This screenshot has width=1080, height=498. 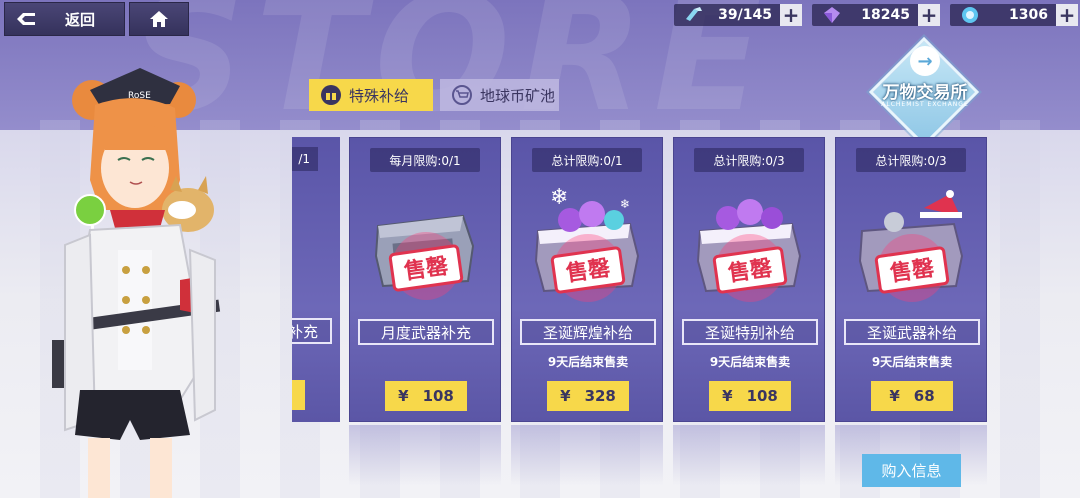 I want to click on back-arrow-icon, so click(x=26, y=19).